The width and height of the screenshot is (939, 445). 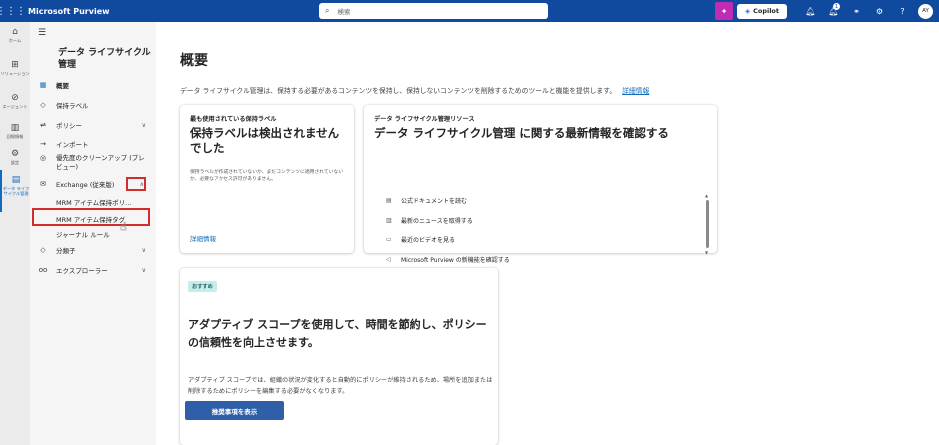 I want to click on nav-item-journal-rules: ジャーナル ルール, so click(x=83, y=234).